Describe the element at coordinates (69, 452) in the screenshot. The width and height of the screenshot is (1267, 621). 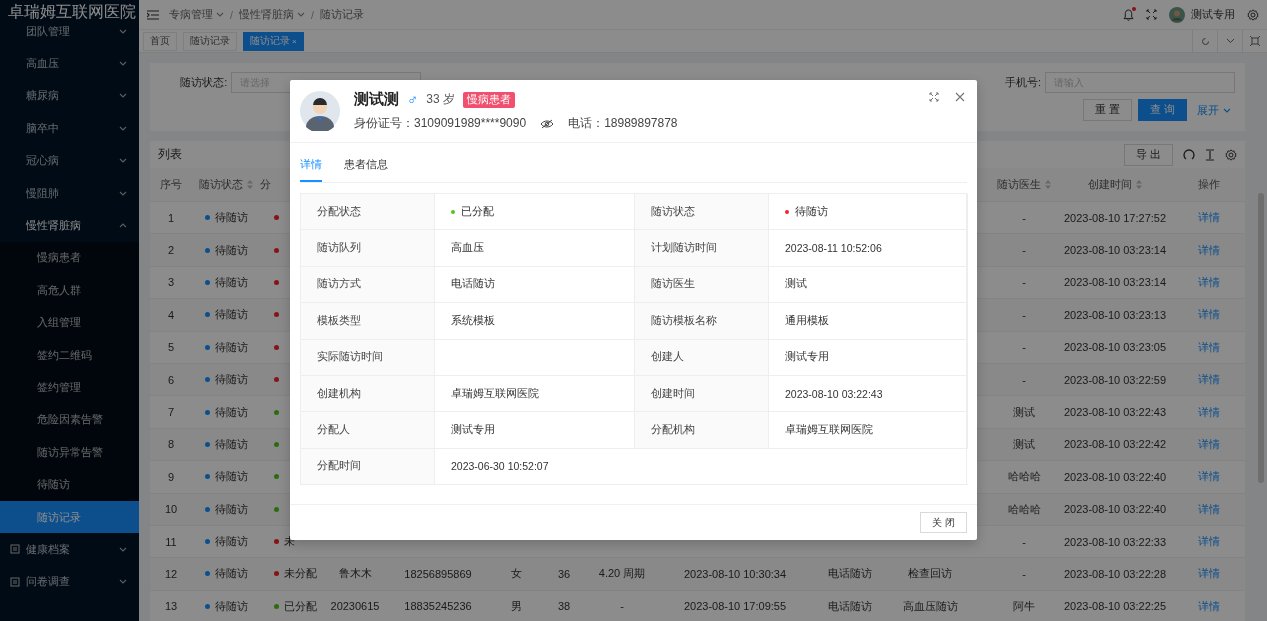
I see `sidebar-item: 随访异常告警` at that location.